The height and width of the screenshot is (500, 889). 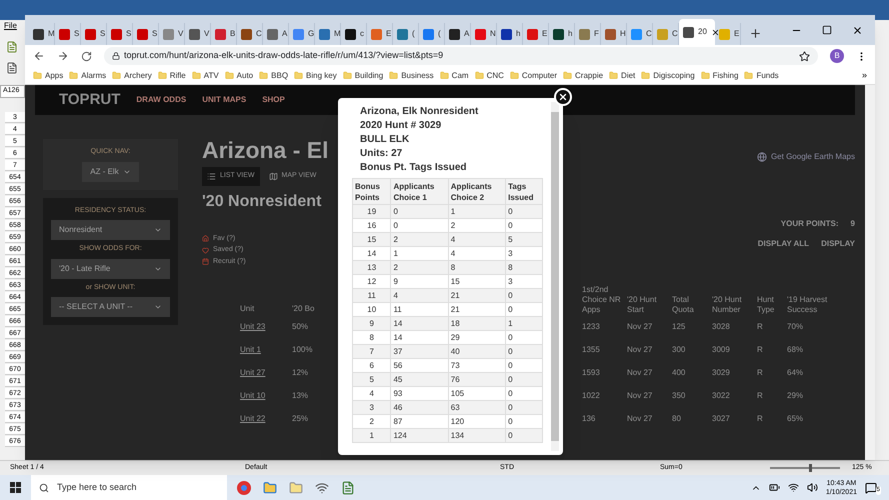 I want to click on bookmark: Bing key, so click(x=315, y=76).